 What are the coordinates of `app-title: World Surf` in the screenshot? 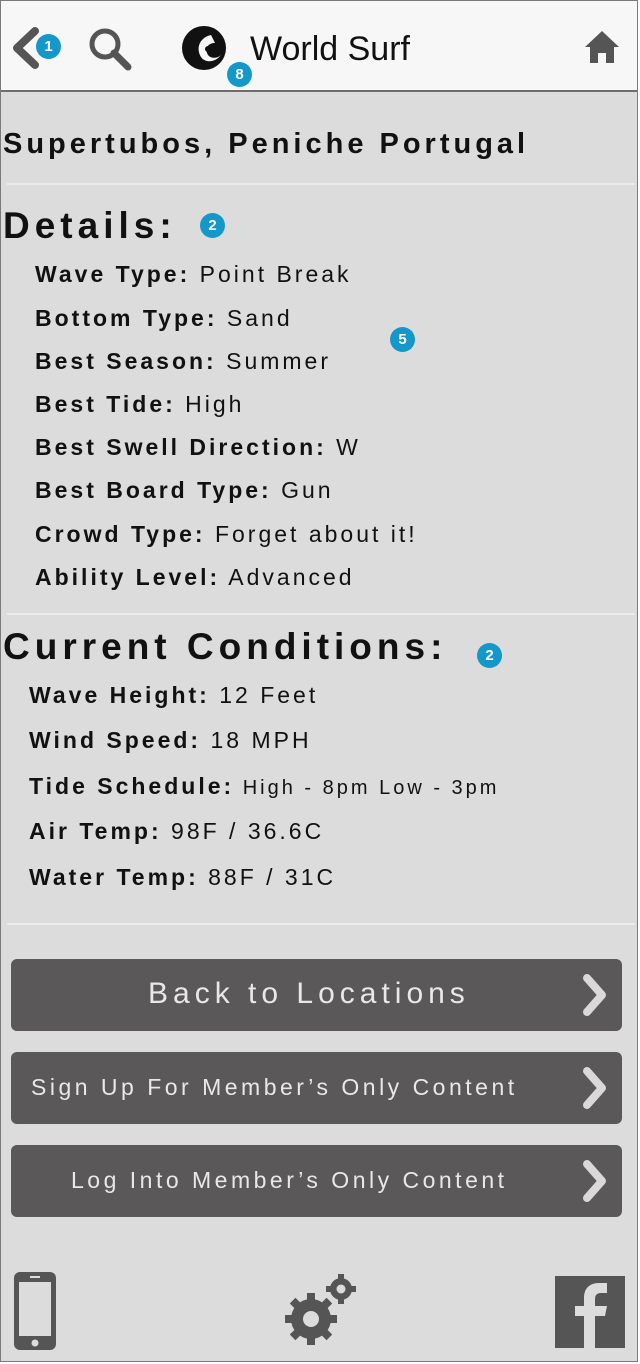 It's located at (330, 49).